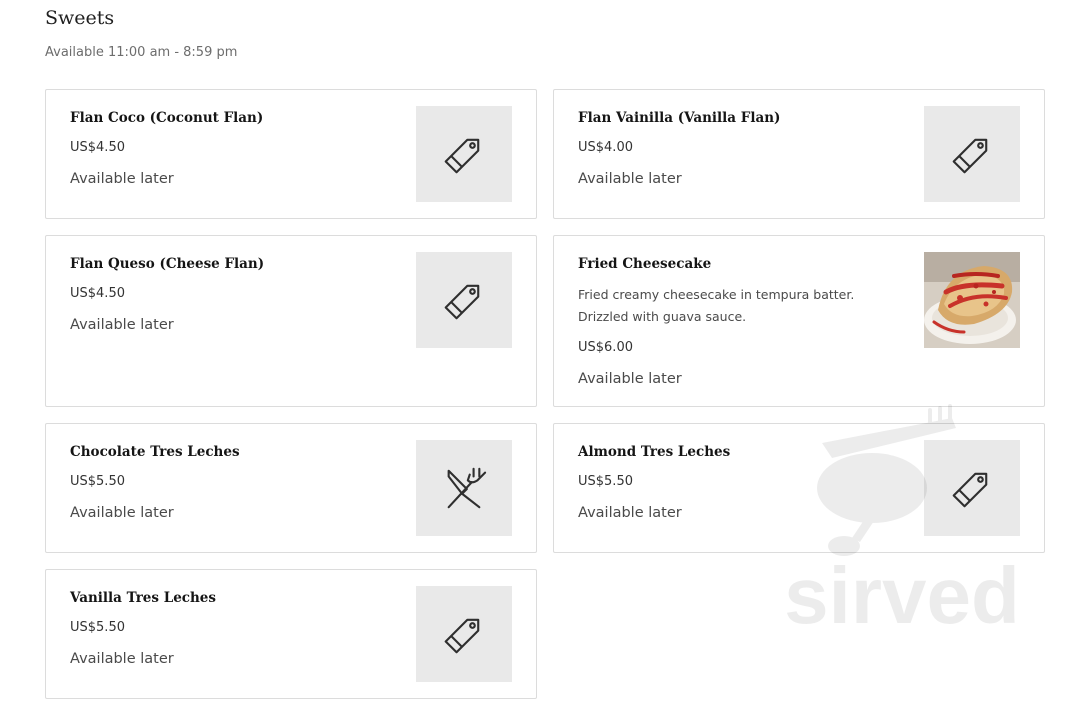 The image size is (1083, 701). Describe the element at coordinates (167, 118) in the screenshot. I see `item-name: Flan Coco (Coconut Flan)` at that location.